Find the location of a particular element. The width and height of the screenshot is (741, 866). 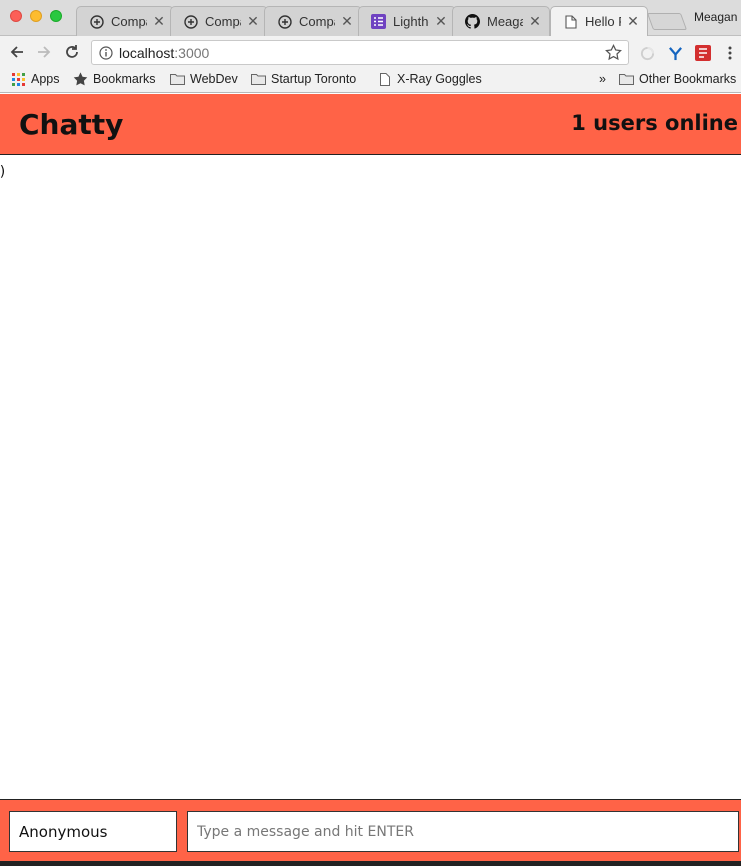

tab-6-active: Hello R ✕ is located at coordinates (599, 21).